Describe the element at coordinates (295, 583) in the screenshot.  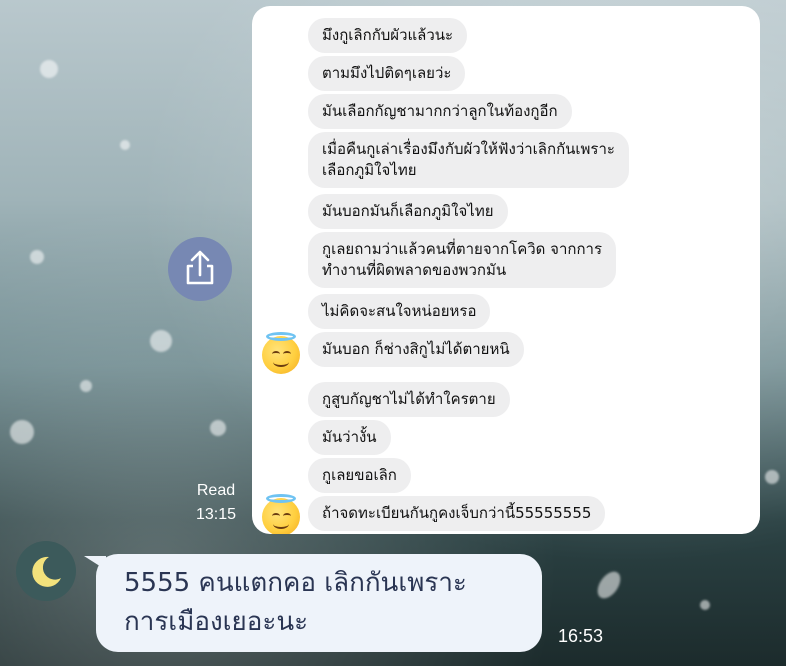
I see `message-text-line: 5555 คนแตกคอ เลิกกันเพราะ` at that location.